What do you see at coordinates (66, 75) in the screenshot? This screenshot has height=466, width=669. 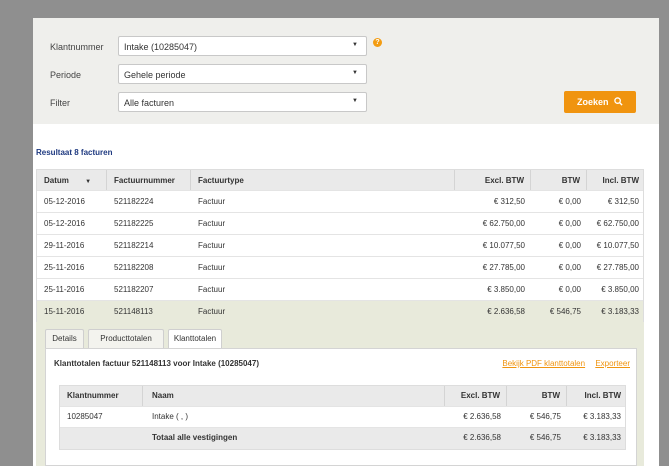 I see `periode-label: Periode` at bounding box center [66, 75].